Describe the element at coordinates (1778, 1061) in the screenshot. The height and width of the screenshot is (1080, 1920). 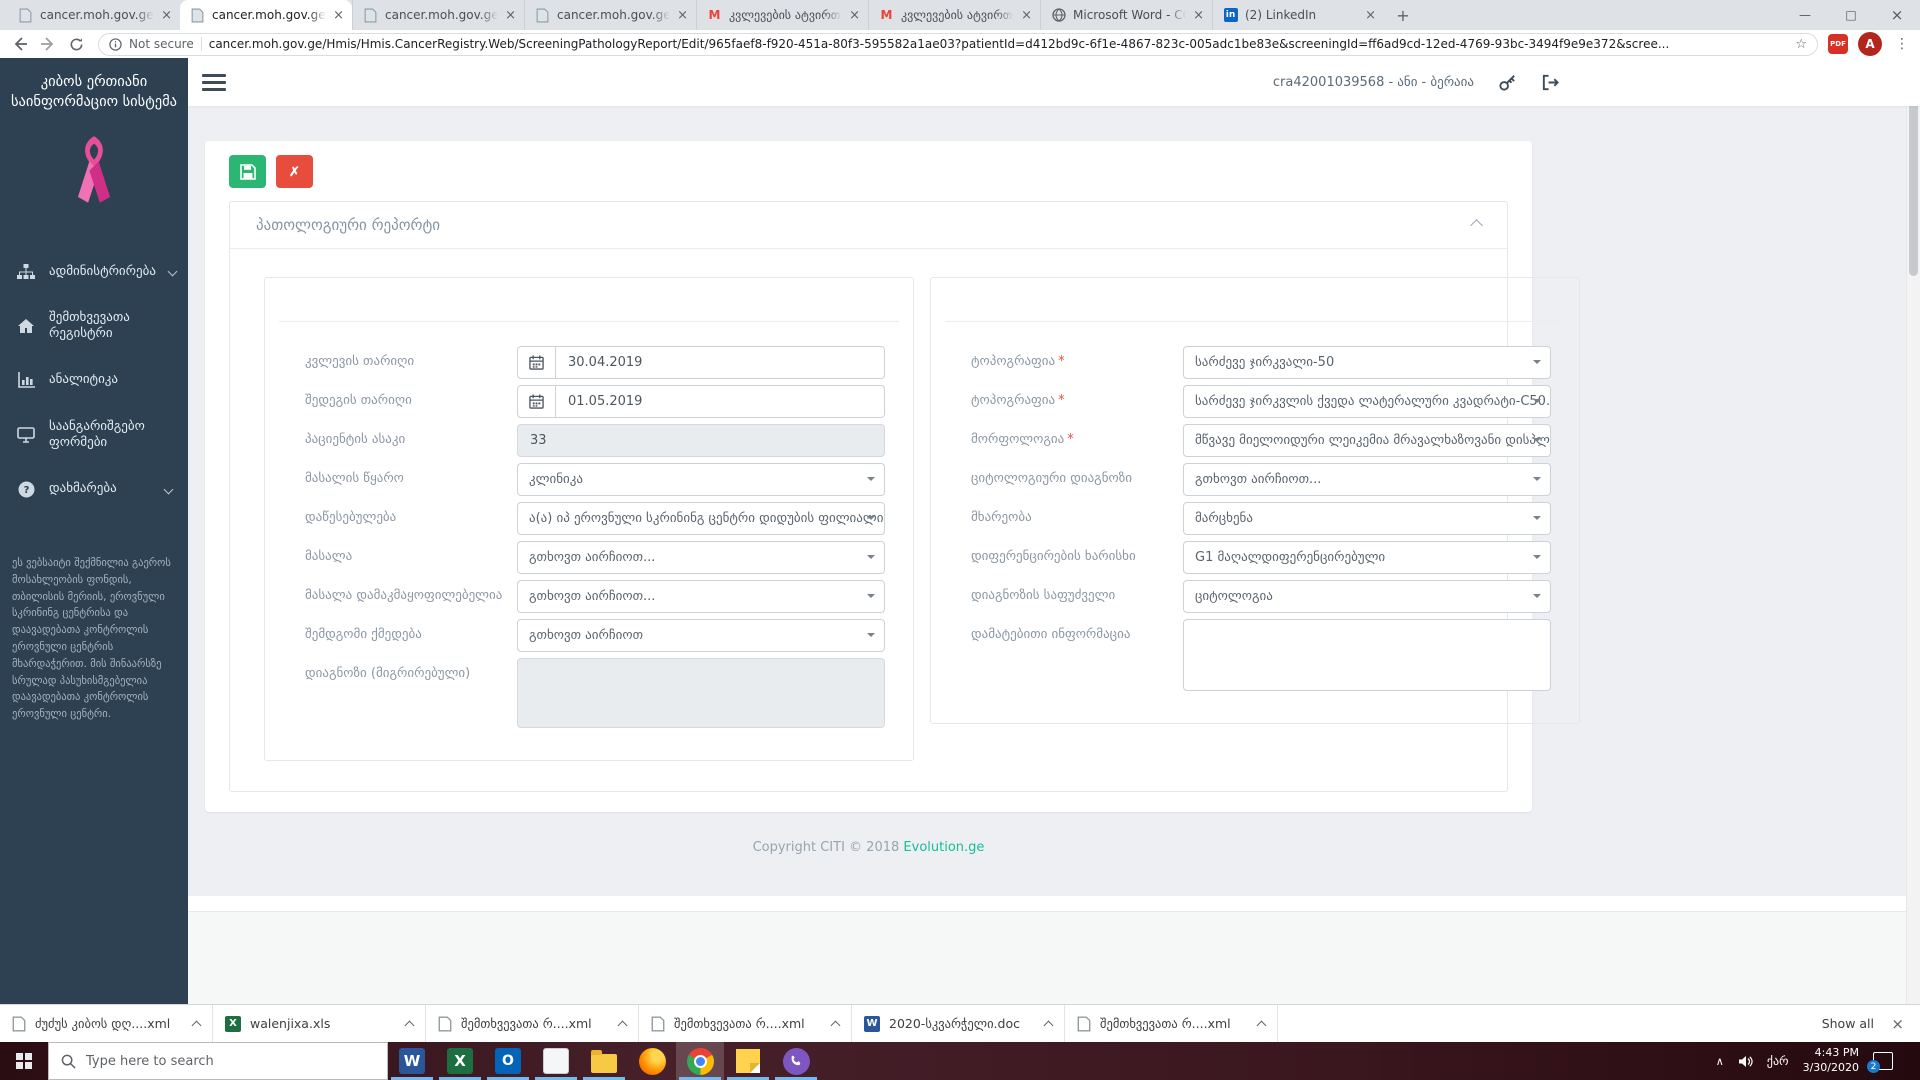
I see `keyboard-language-indicator: ქარ` at that location.